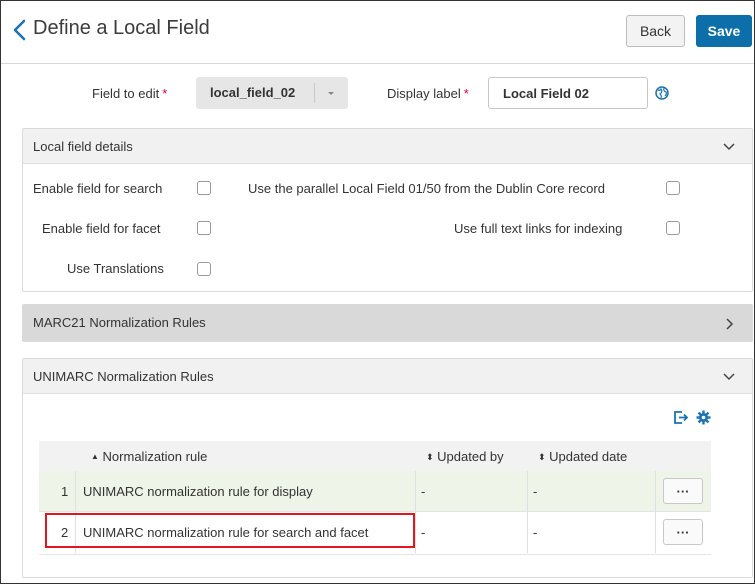 This screenshot has width=755, height=584. Describe the element at coordinates (681, 417) in the screenshot. I see `export-icon` at that location.